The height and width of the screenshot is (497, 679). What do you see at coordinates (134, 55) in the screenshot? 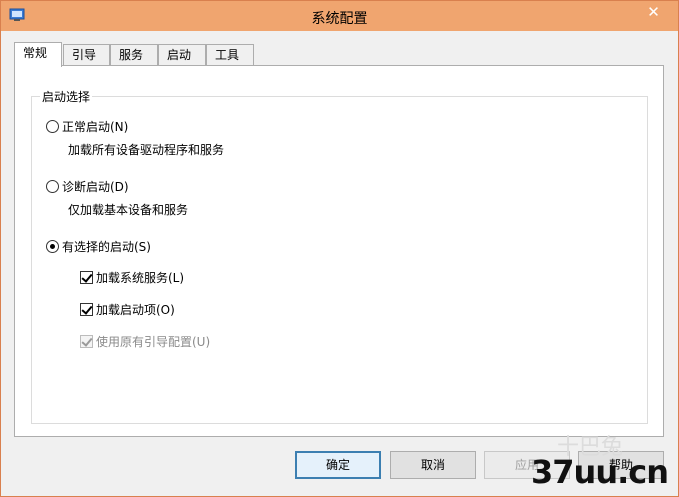
I see `tab-services: 服务` at bounding box center [134, 55].